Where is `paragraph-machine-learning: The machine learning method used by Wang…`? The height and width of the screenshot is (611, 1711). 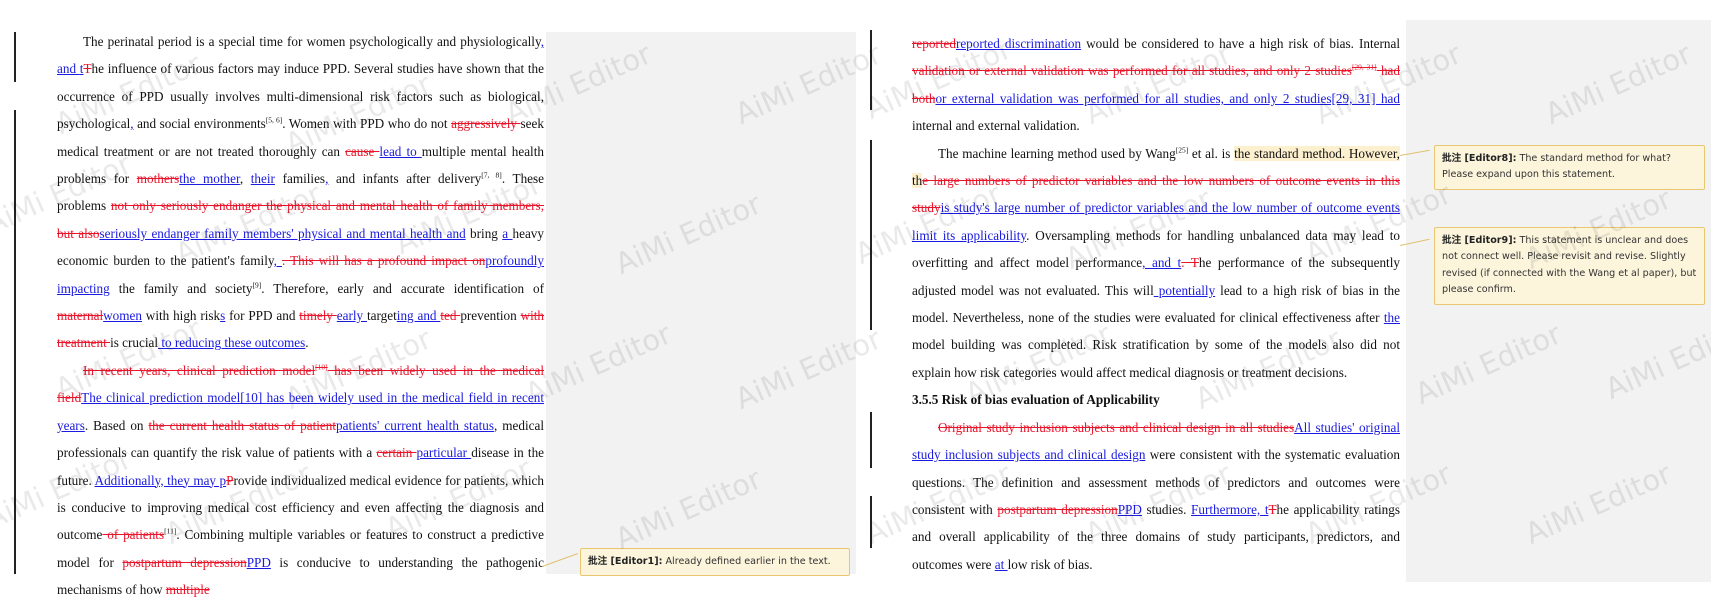 paragraph-machine-learning: The machine learning method used by Wang… is located at coordinates (1156, 262).